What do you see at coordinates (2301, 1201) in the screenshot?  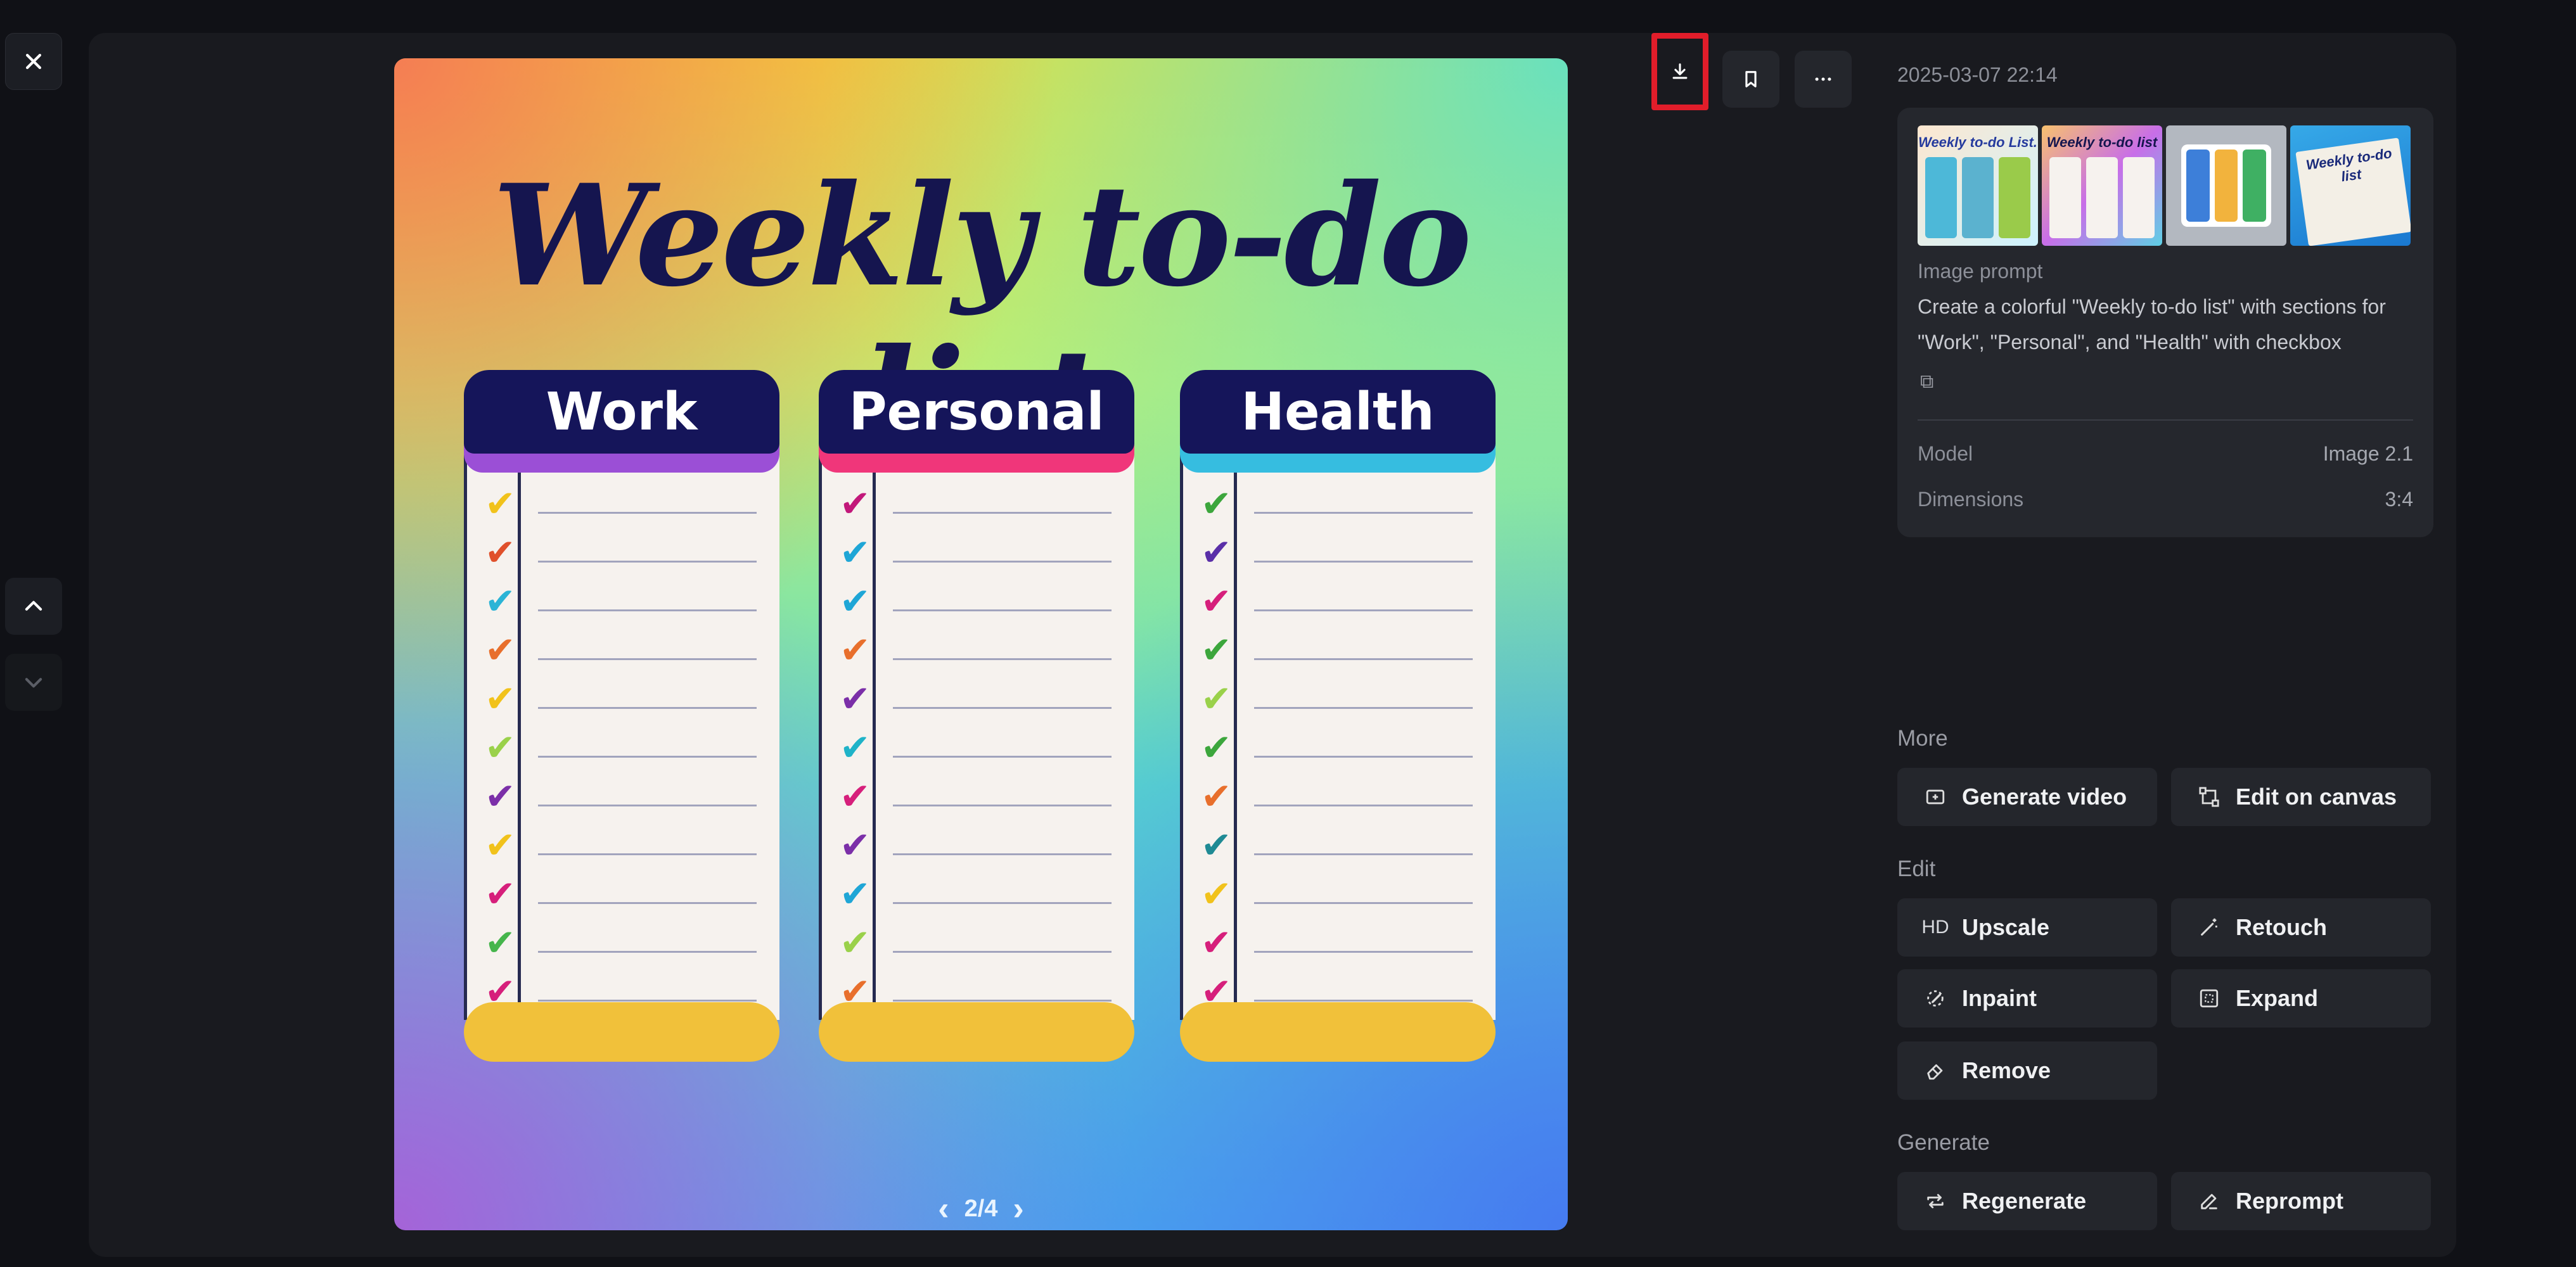 I see `reprompt-button: Reprompt` at bounding box center [2301, 1201].